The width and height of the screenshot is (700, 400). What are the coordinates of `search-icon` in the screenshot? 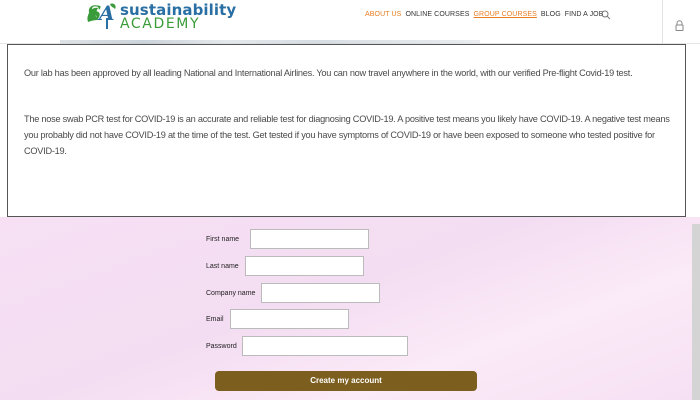 It's located at (606, 15).